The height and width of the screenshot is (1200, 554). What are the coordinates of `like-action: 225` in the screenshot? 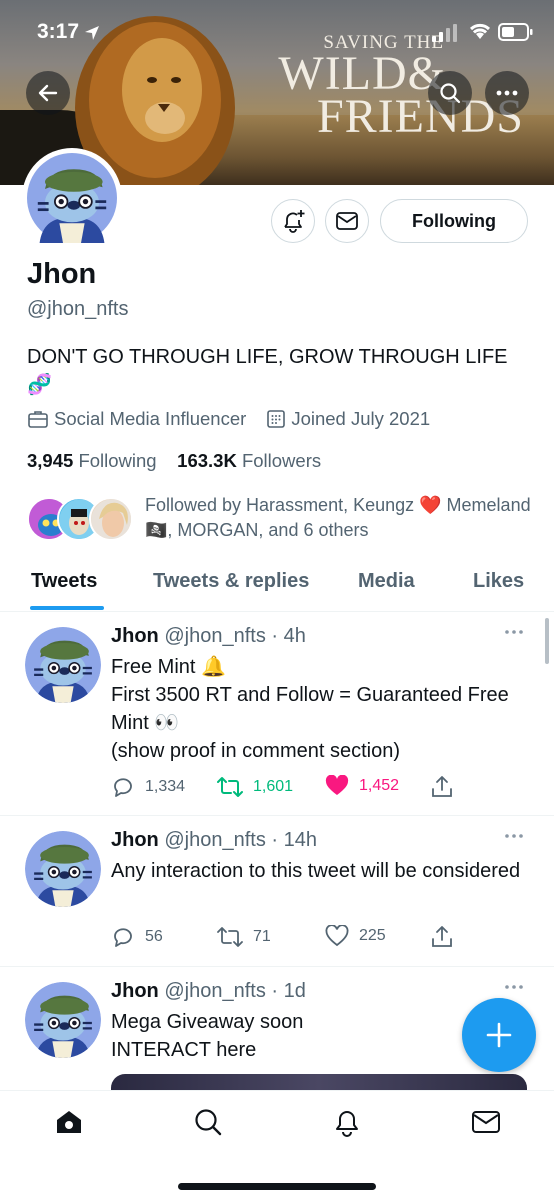 It's located at (355, 936).